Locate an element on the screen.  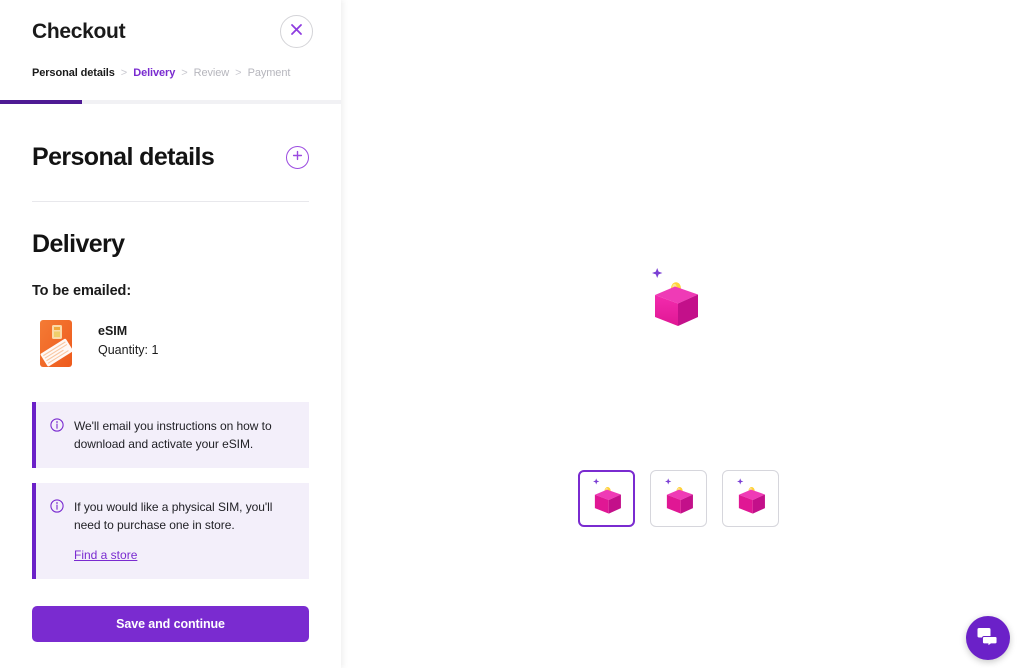
save-and-continue-button: Save and continue is located at coordinates (170, 624).